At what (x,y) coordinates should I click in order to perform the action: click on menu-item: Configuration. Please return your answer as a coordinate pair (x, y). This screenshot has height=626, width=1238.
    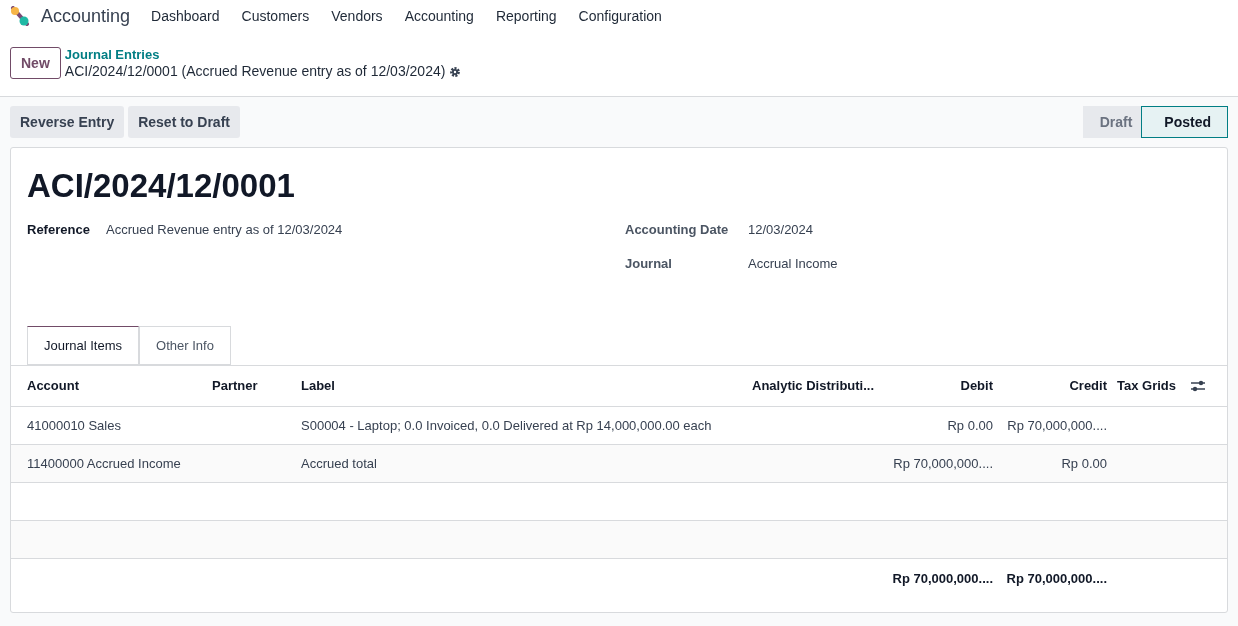
    Looking at the image, I should click on (620, 16).